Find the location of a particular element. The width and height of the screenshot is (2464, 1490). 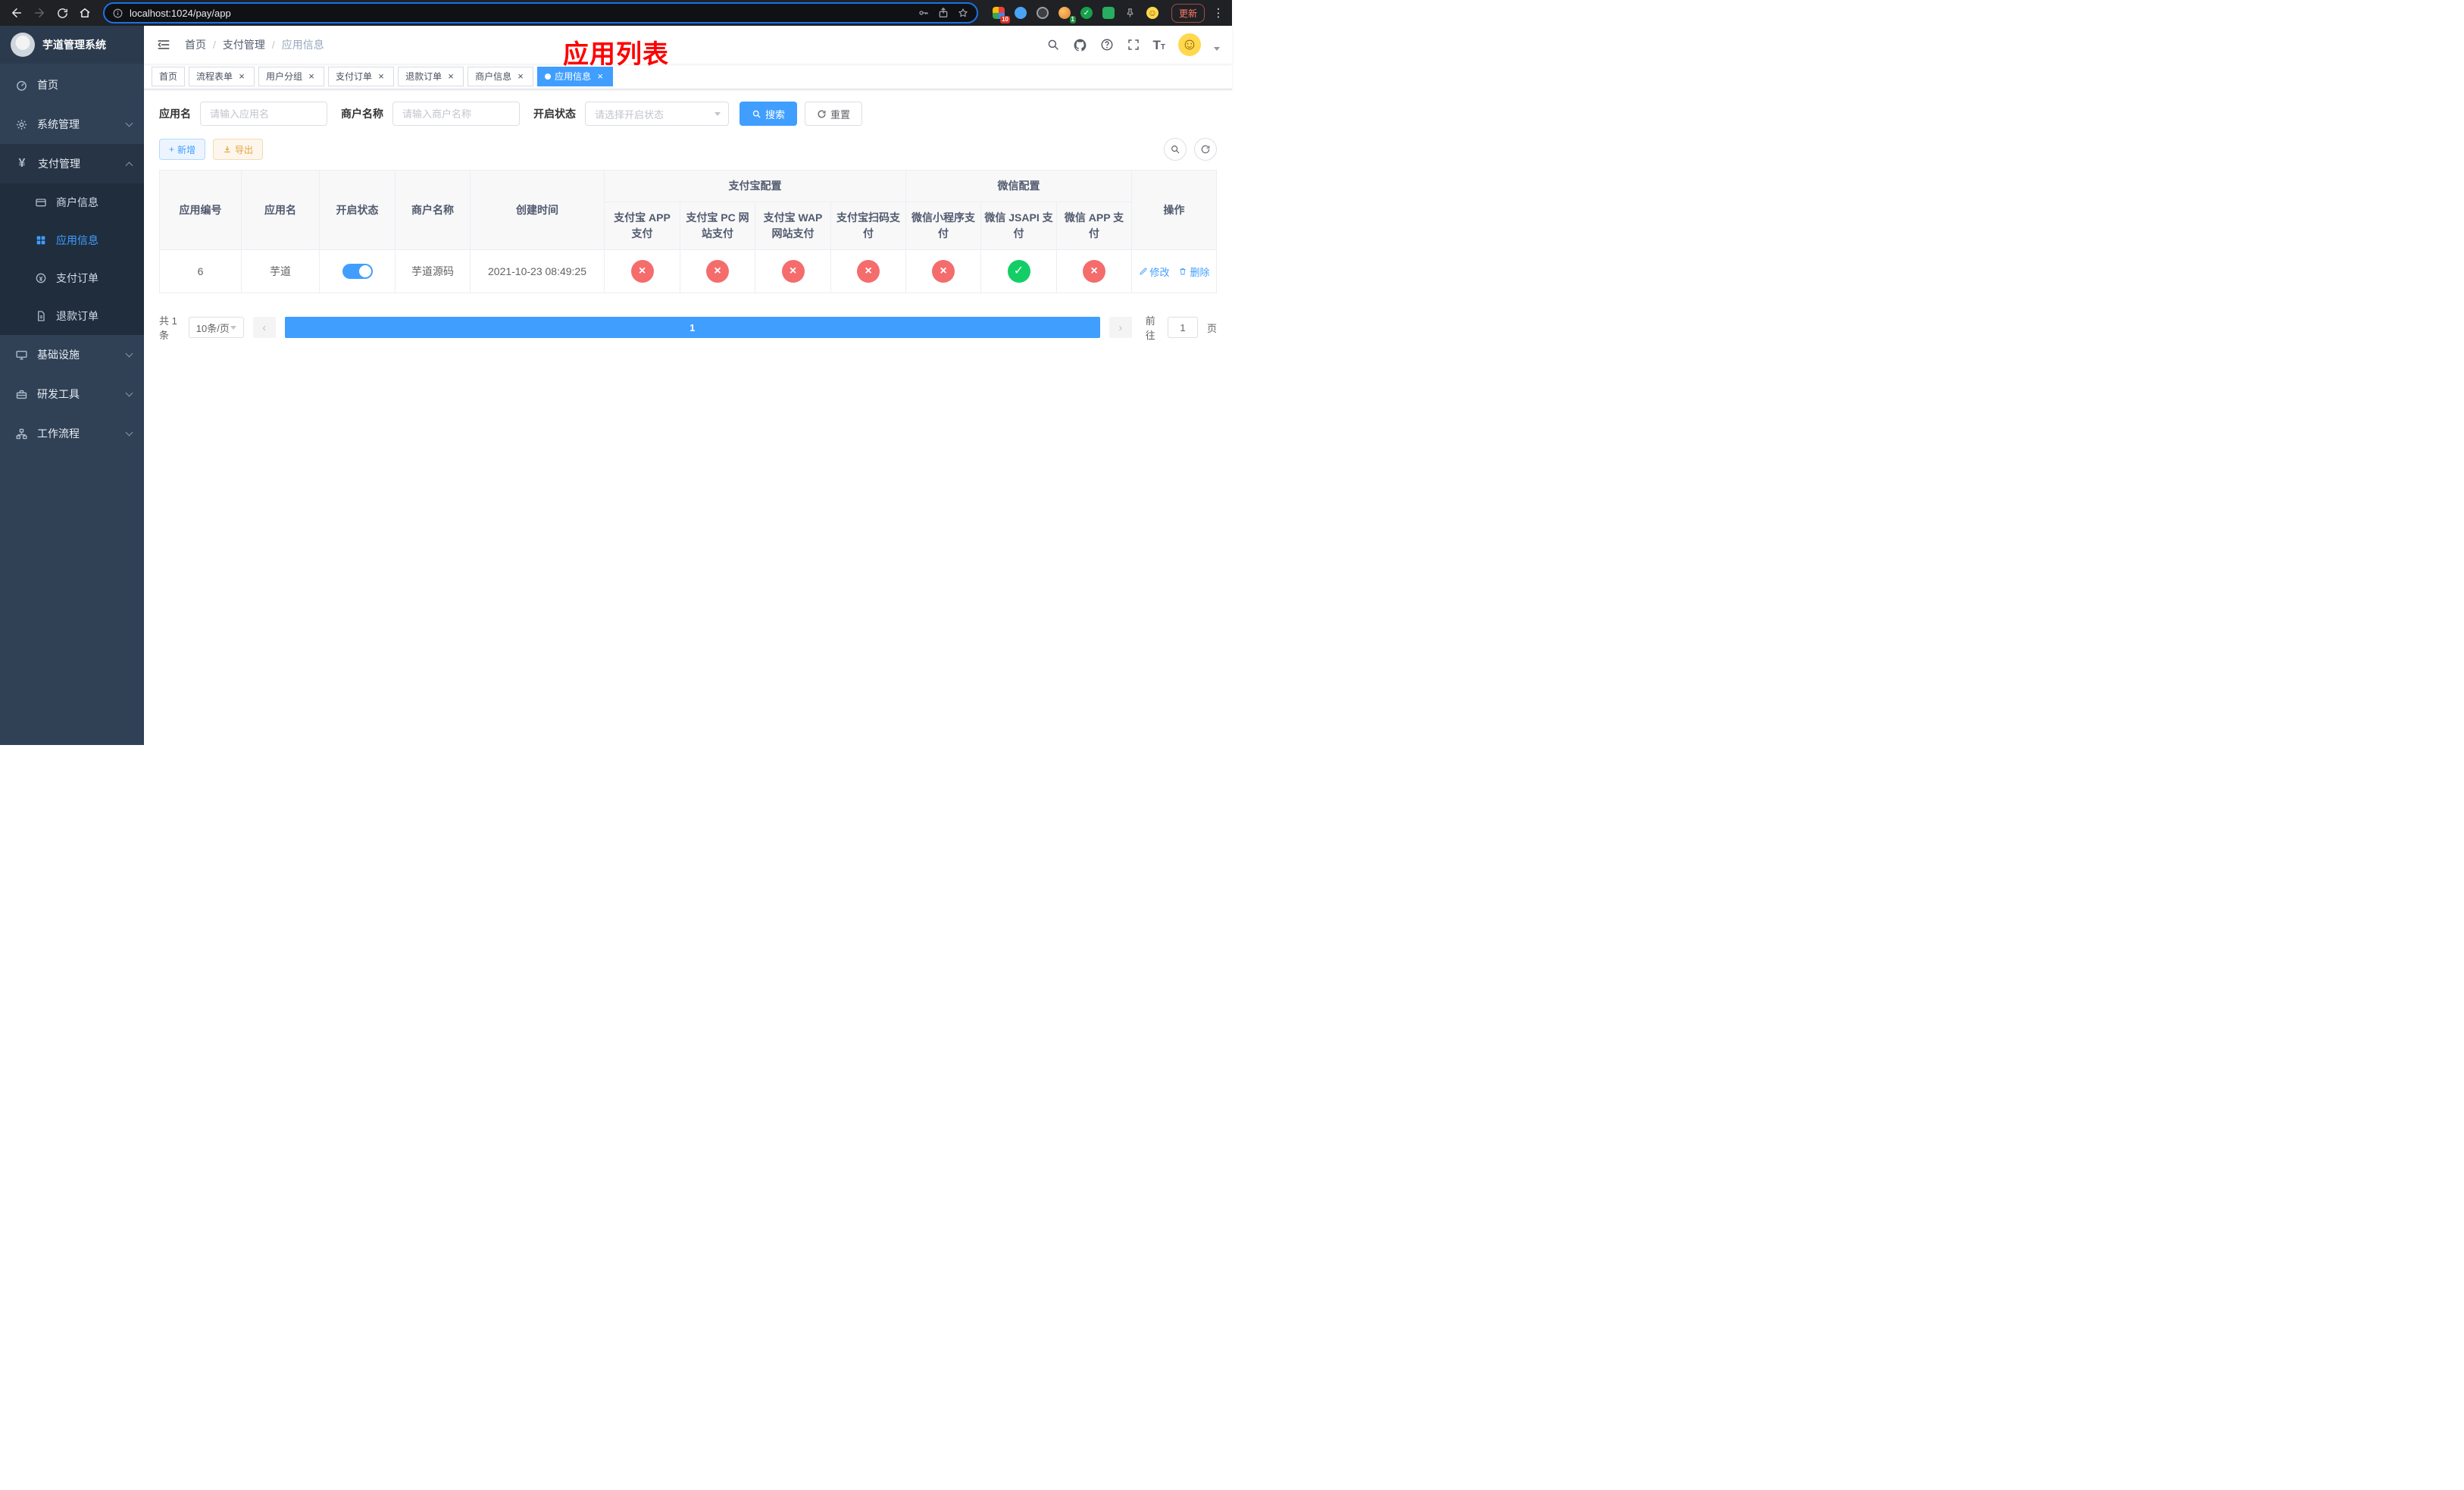

collapse-sidebar-icon is located at coordinates (163, 44).